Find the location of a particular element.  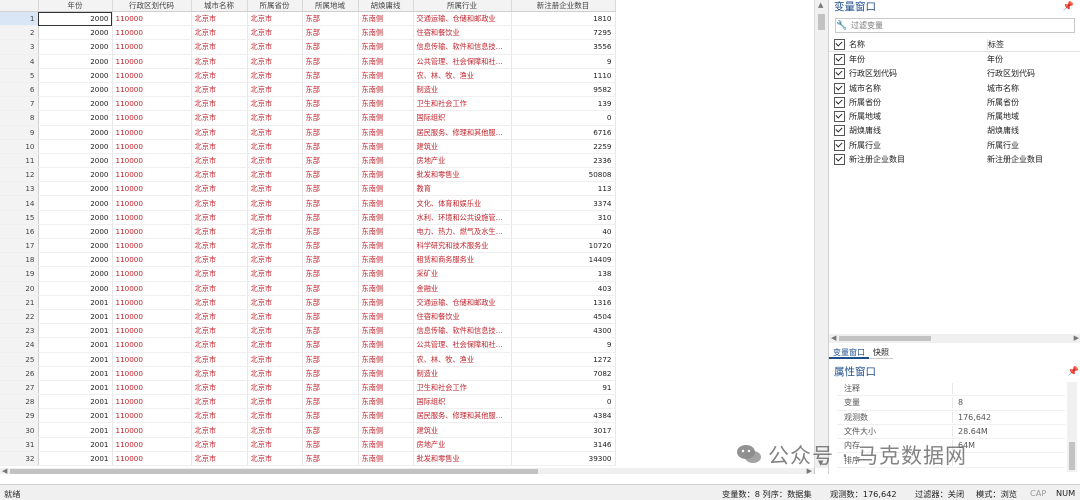

table-cell: 91 is located at coordinates (563, 388).